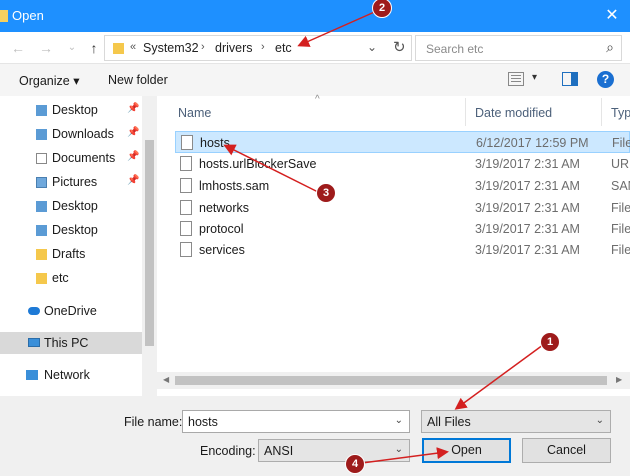  Describe the element at coordinates (550, 342) in the screenshot. I see `annotation-badge-1: 1` at that location.